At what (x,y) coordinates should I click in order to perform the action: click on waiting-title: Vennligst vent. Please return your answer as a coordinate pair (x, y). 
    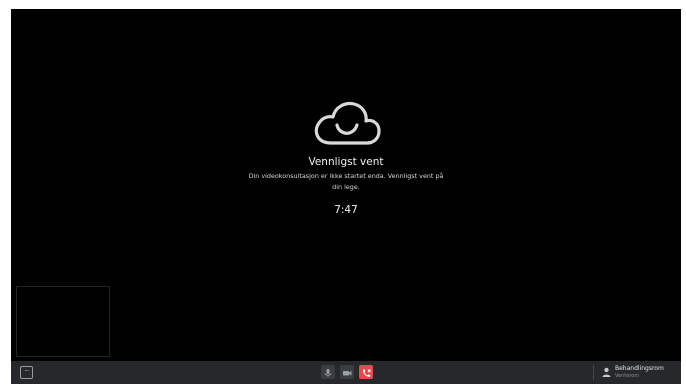
    Looking at the image, I should click on (346, 162).